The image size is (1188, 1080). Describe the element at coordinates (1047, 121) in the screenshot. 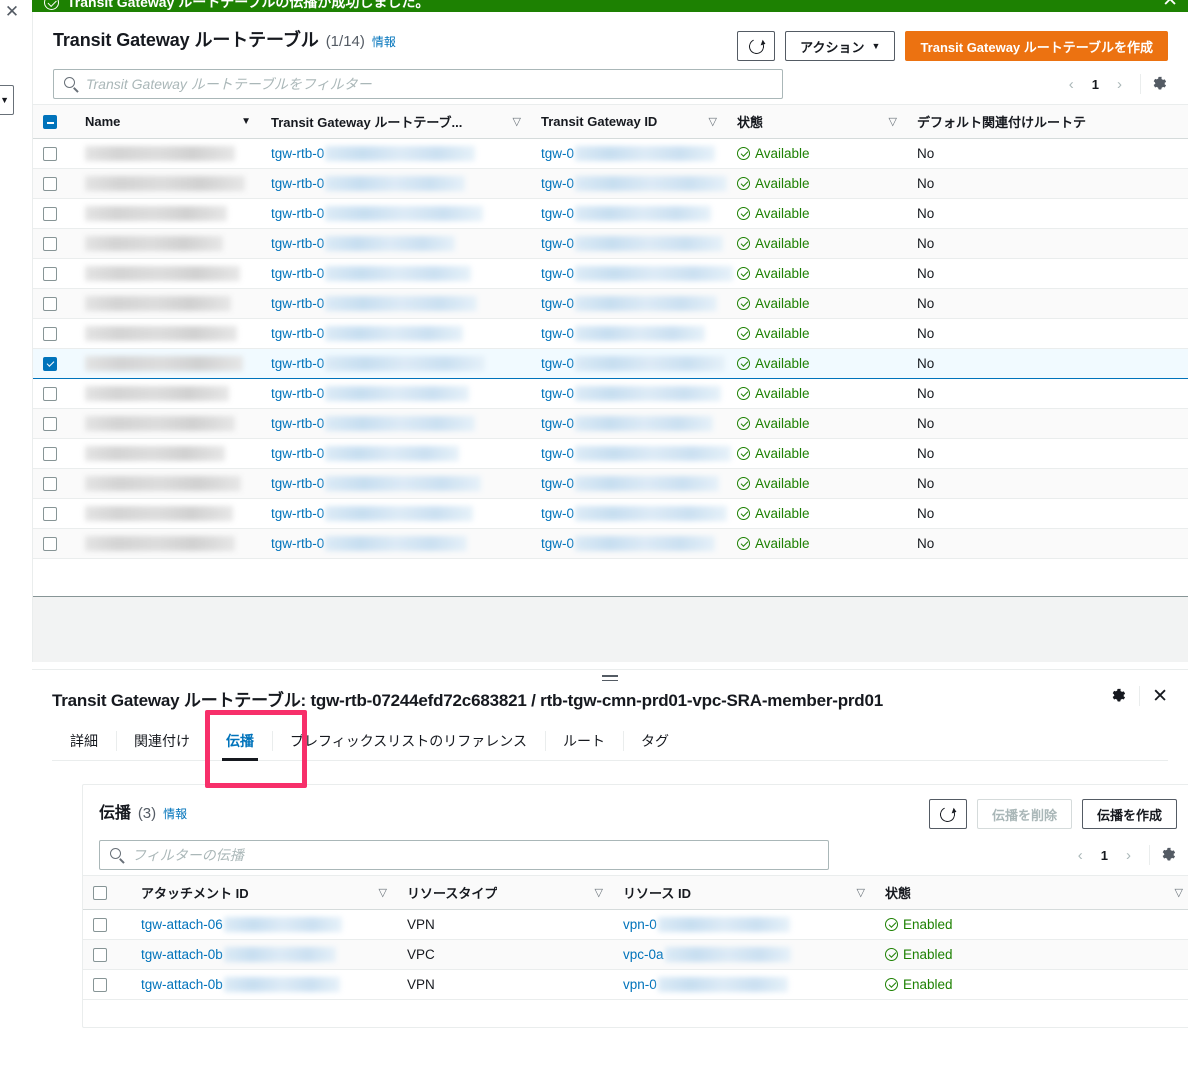

I see `column-header-default-association: デフォルト関連付けルートテ` at that location.